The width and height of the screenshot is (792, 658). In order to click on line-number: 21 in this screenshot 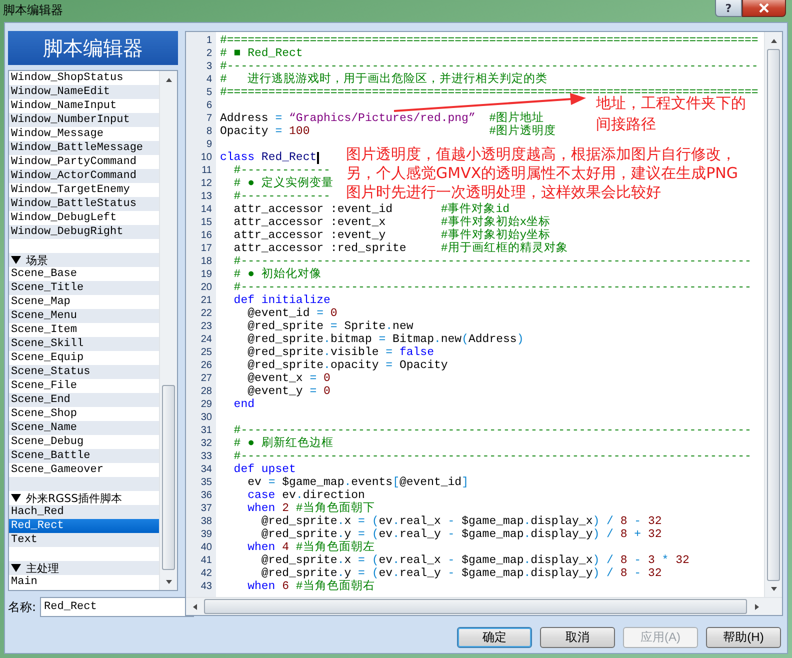, I will do `click(206, 300)`.